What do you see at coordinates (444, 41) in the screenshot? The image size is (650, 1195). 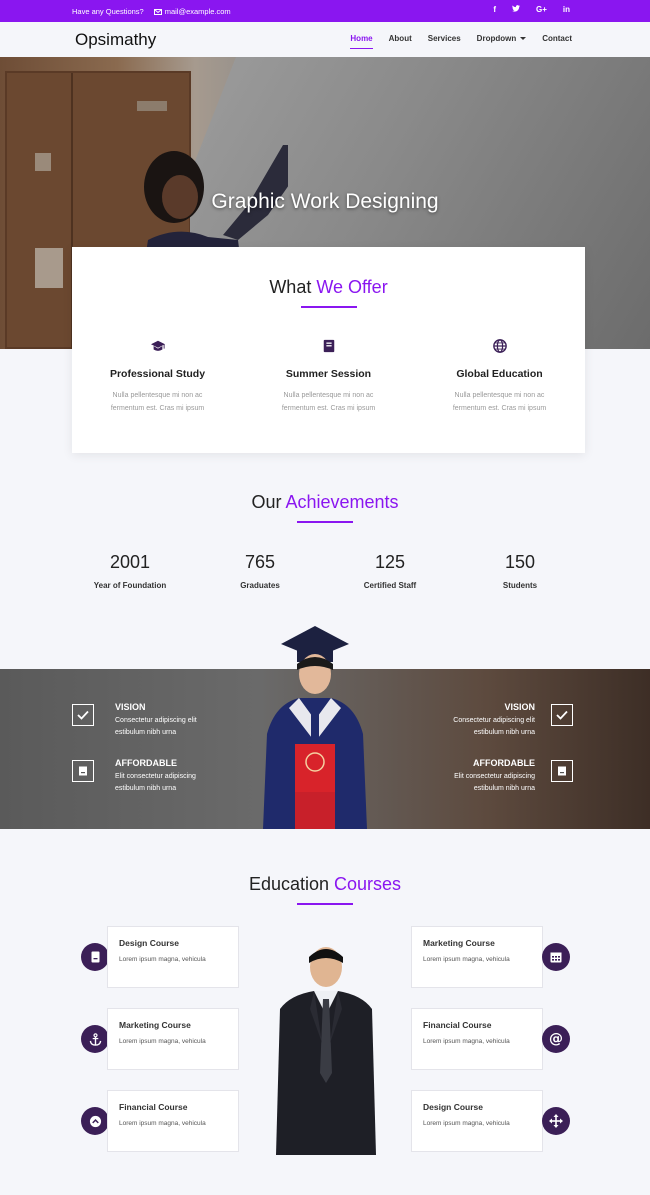 I see `nav-services: Services` at bounding box center [444, 41].